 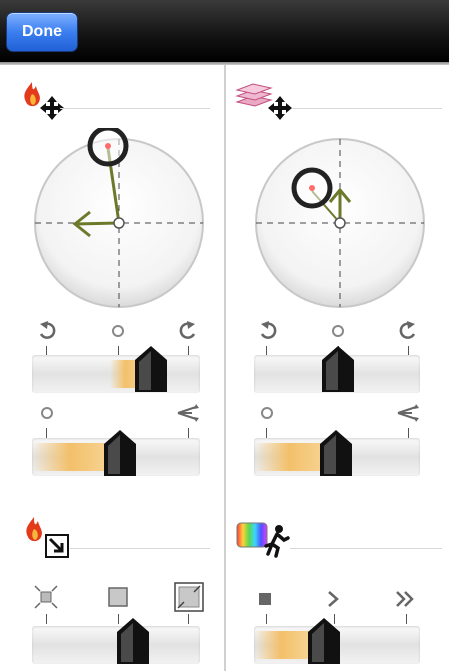 What do you see at coordinates (34, 529) in the screenshot?
I see `flame-icon` at bounding box center [34, 529].